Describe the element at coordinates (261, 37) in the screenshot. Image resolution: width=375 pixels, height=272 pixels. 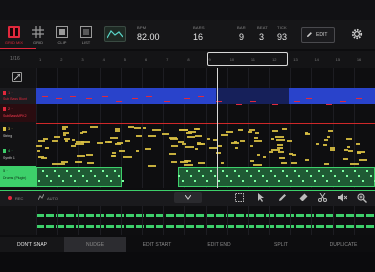
I see `beat-value: 3` at that location.